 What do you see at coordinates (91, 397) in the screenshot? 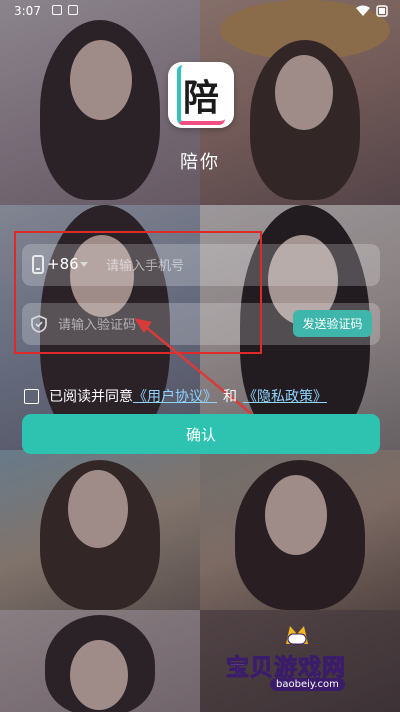
I see `agreement-prefix: 已阅读并同意` at bounding box center [91, 397].